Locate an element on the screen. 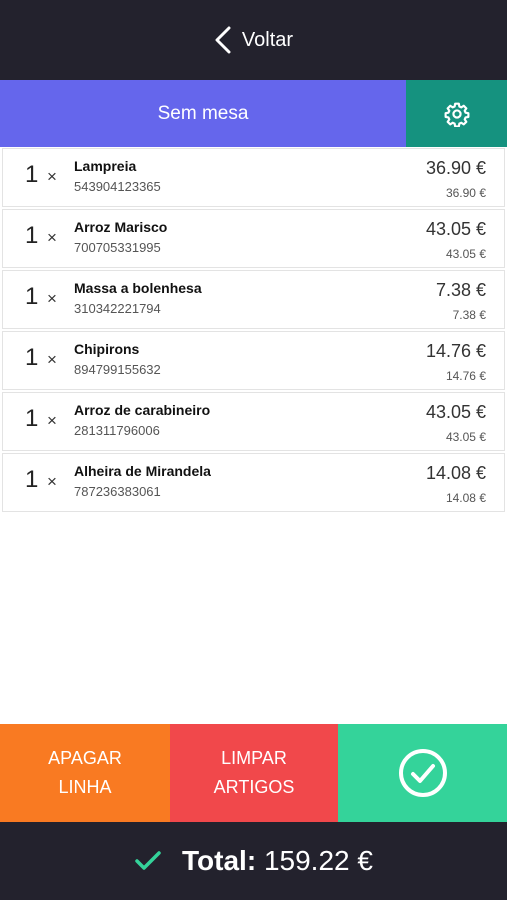 The width and height of the screenshot is (507, 900). item-price: 14.76 € is located at coordinates (455, 351).